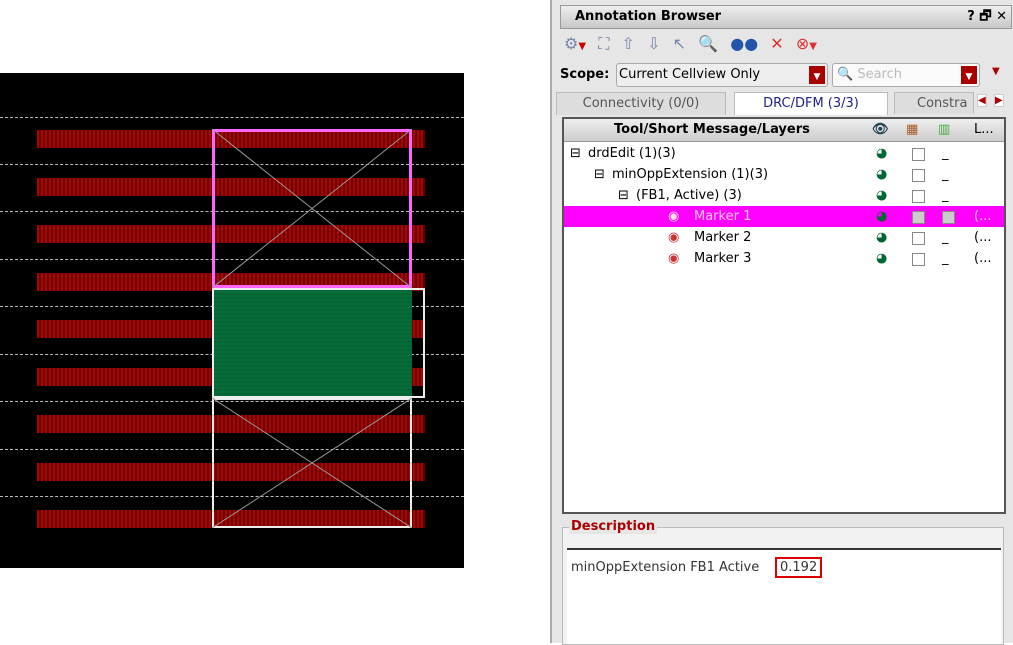 The height and width of the screenshot is (645, 1013). Describe the element at coordinates (1001, 16) in the screenshot. I see `close-button: ✕` at that location.